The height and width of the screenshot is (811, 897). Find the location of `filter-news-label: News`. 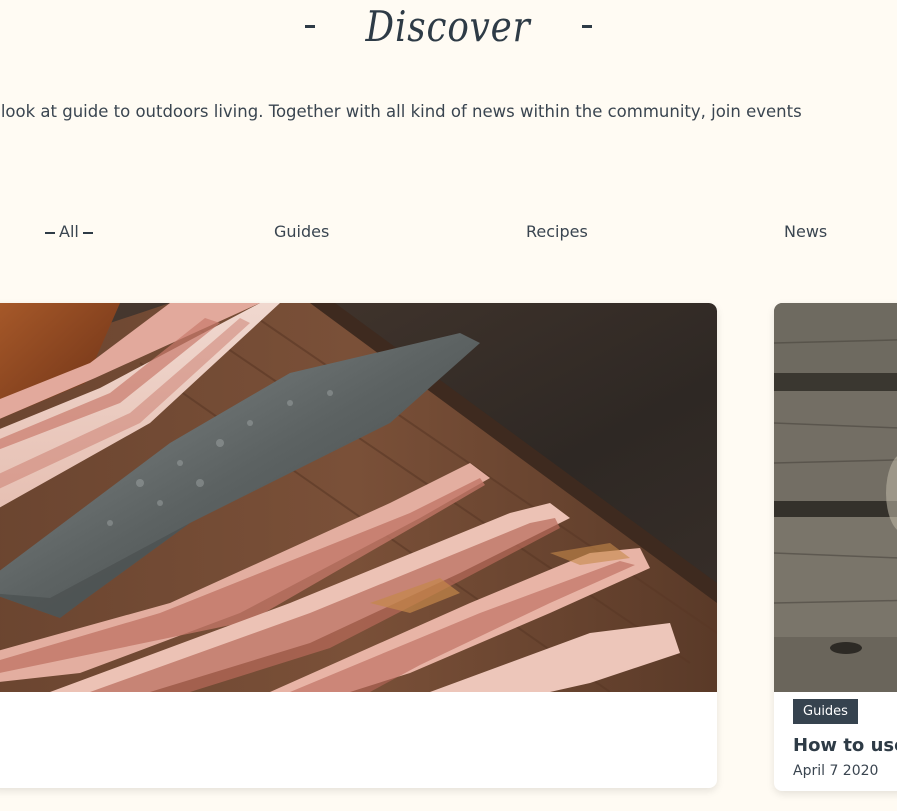

filter-news-label: News is located at coordinates (806, 231).